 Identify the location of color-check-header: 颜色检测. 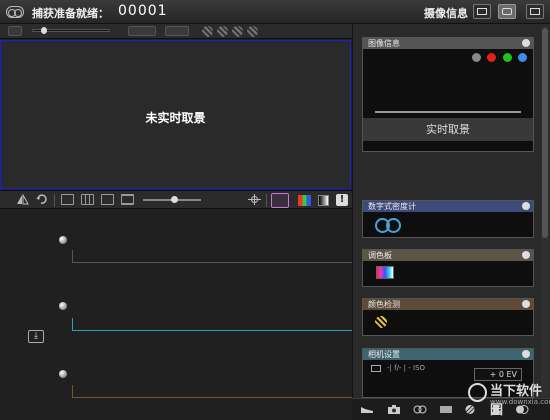
(448, 304).